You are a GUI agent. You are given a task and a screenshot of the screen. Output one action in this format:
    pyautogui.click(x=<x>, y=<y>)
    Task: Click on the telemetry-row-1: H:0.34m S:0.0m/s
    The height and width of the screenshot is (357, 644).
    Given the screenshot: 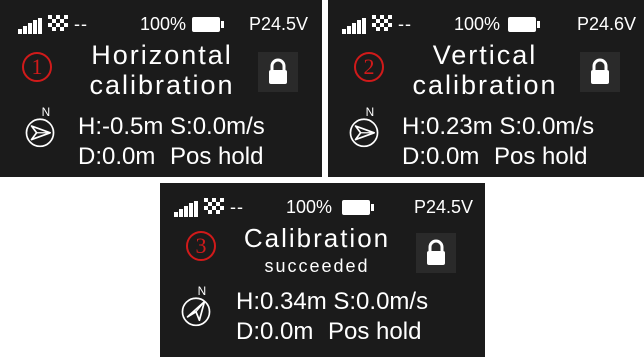 What is the action you would take?
    pyautogui.click(x=332, y=302)
    